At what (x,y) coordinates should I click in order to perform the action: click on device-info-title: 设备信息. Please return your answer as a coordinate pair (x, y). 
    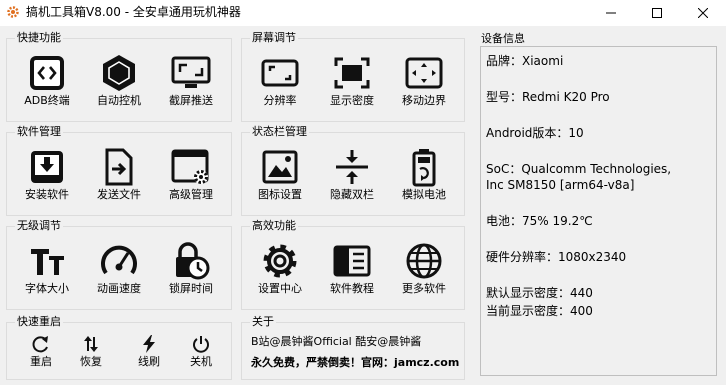
    Looking at the image, I should click on (503, 38).